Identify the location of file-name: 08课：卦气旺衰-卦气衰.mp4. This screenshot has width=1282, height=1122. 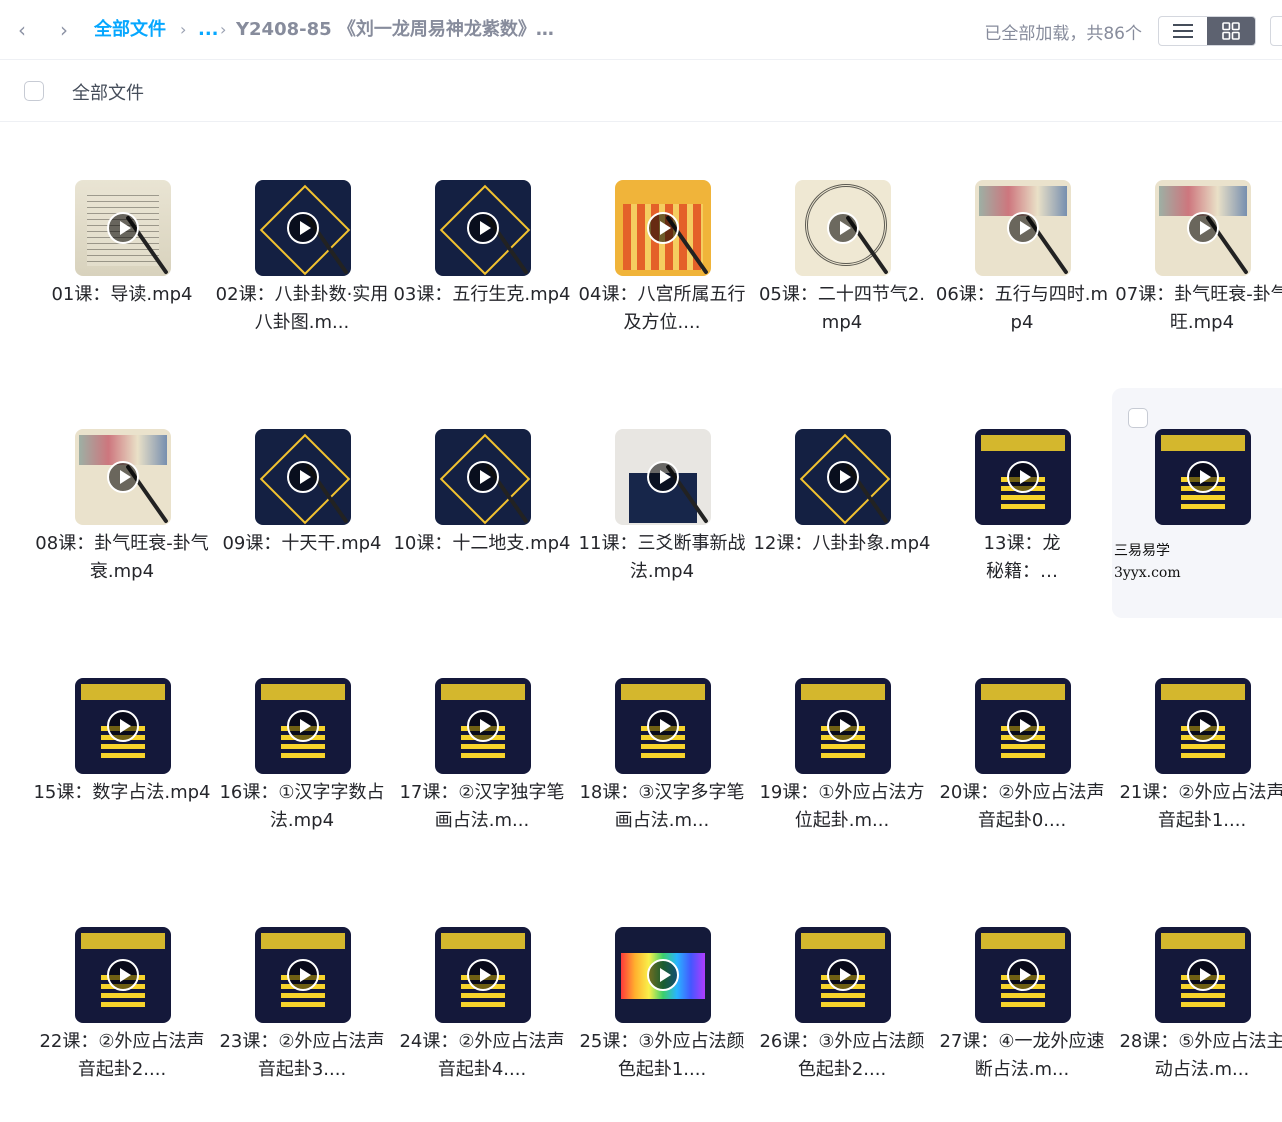
(122, 557).